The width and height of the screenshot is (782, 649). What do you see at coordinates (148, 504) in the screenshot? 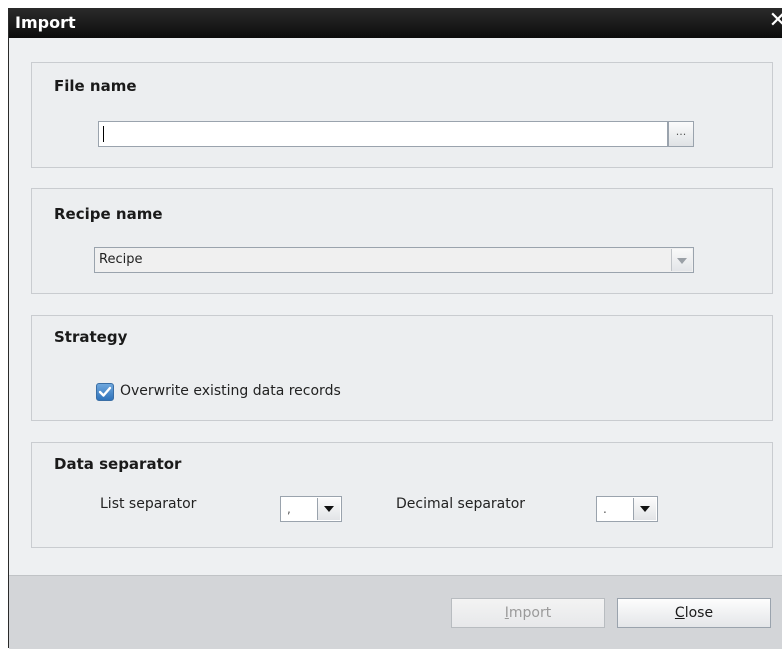
I see `list-separator-label: List separator` at bounding box center [148, 504].